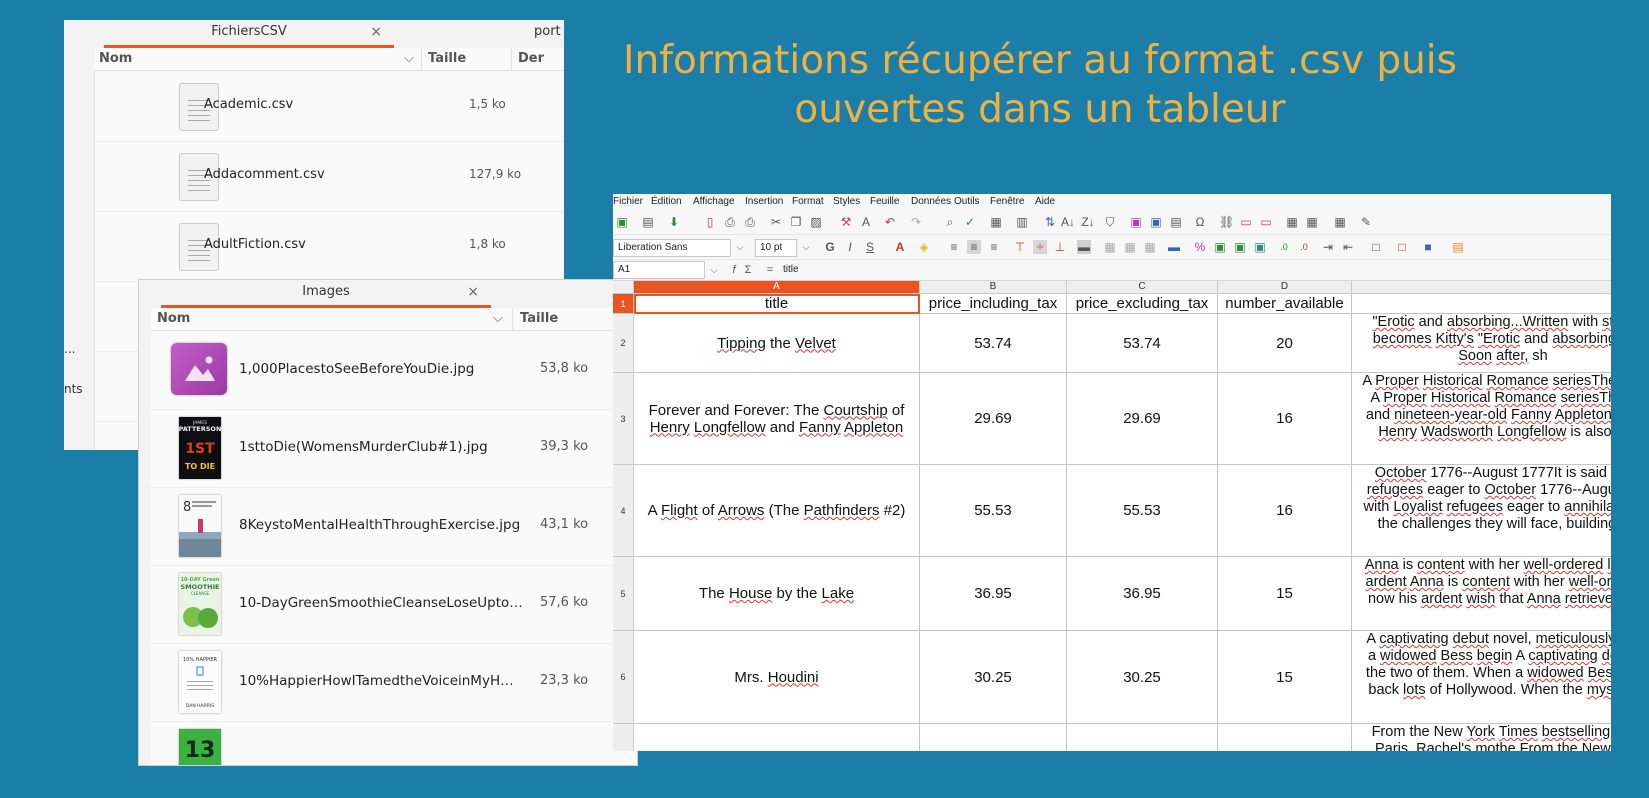  Describe the element at coordinates (329, 246) in the screenshot. I see `file-row: AdultFiction.csv 1,8 ko` at that location.